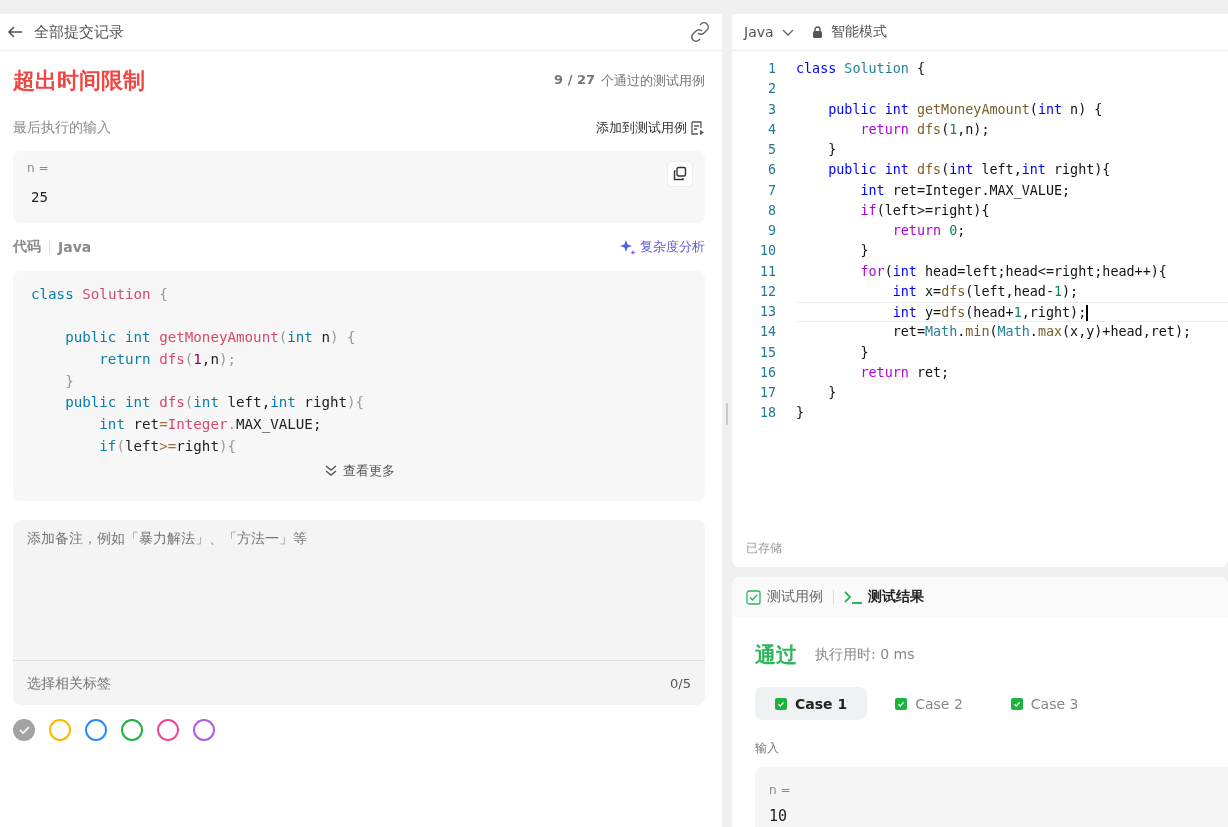 Image resolution: width=1228 pixels, height=827 pixels. I want to click on copy-icon, so click(680, 174).